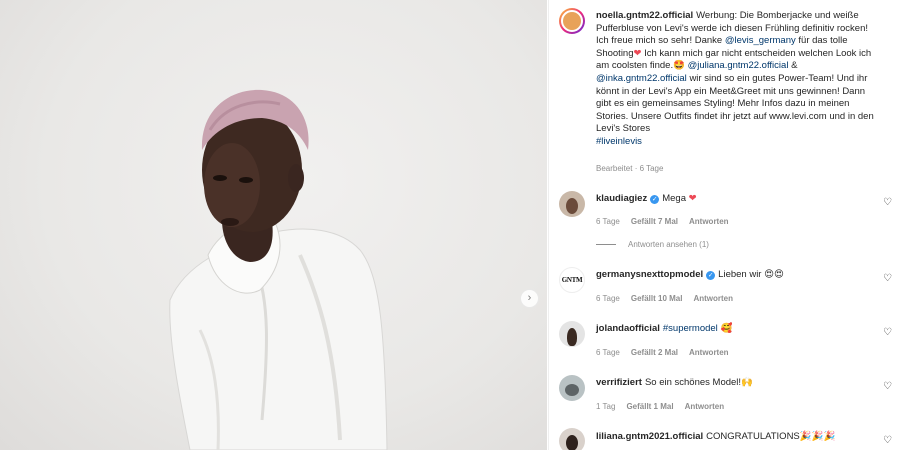  I want to click on chevron-right-icon: ›, so click(529, 298).